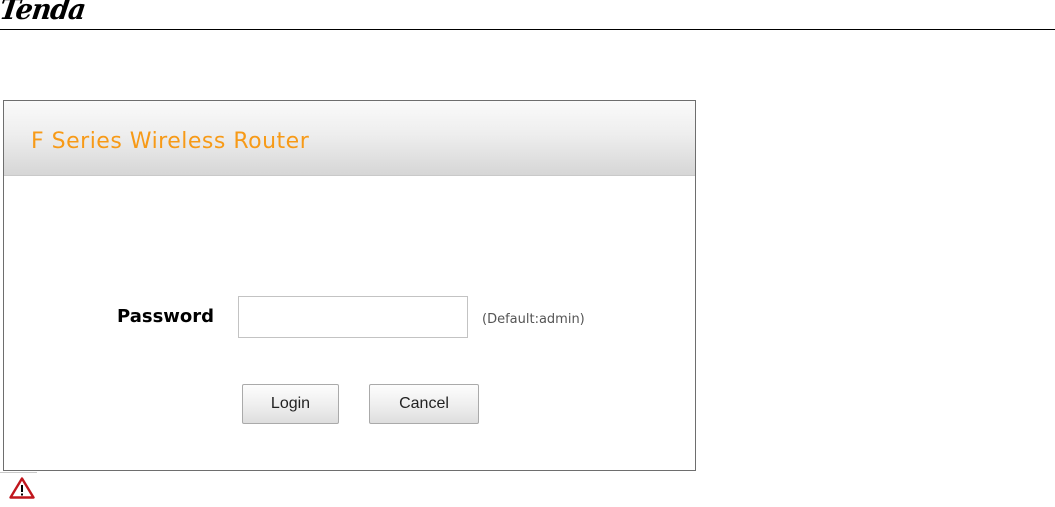 This screenshot has width=1055, height=507. What do you see at coordinates (349, 138) in the screenshot?
I see `window-header: F Series Wireless Router` at bounding box center [349, 138].